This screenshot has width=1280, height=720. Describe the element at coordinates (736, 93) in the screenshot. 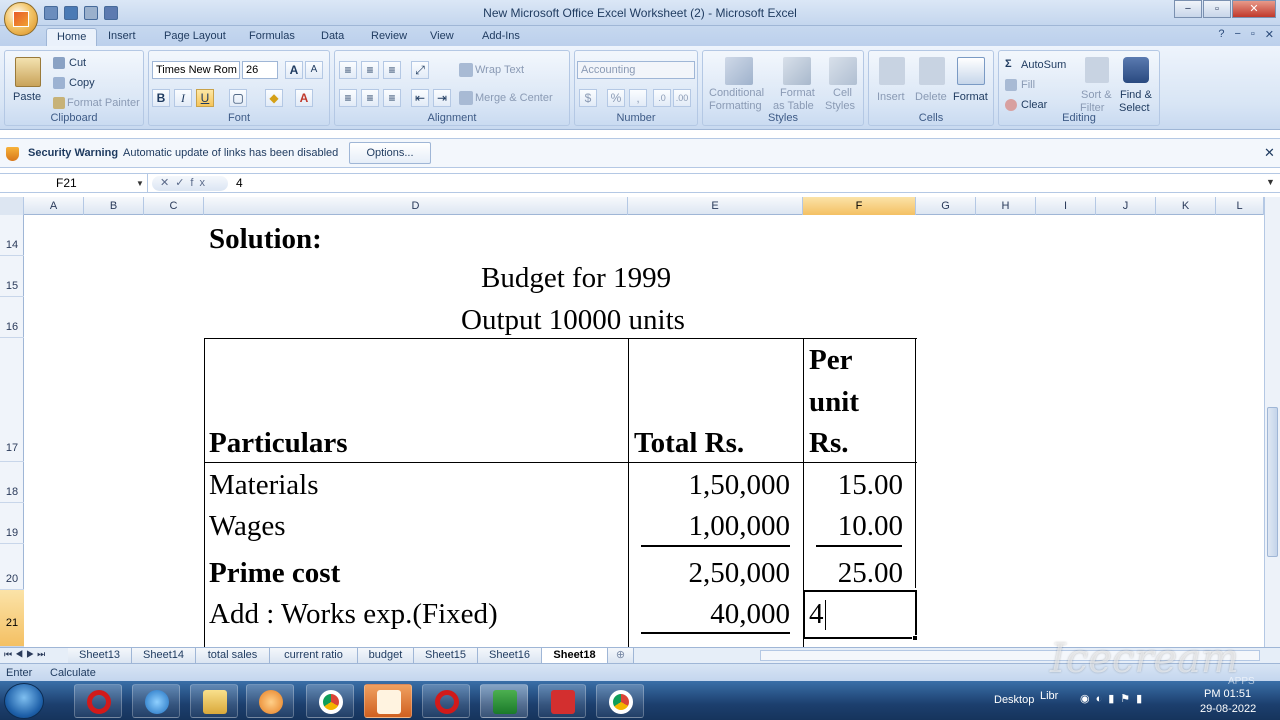

I see `conditional-label: Conditional` at that location.